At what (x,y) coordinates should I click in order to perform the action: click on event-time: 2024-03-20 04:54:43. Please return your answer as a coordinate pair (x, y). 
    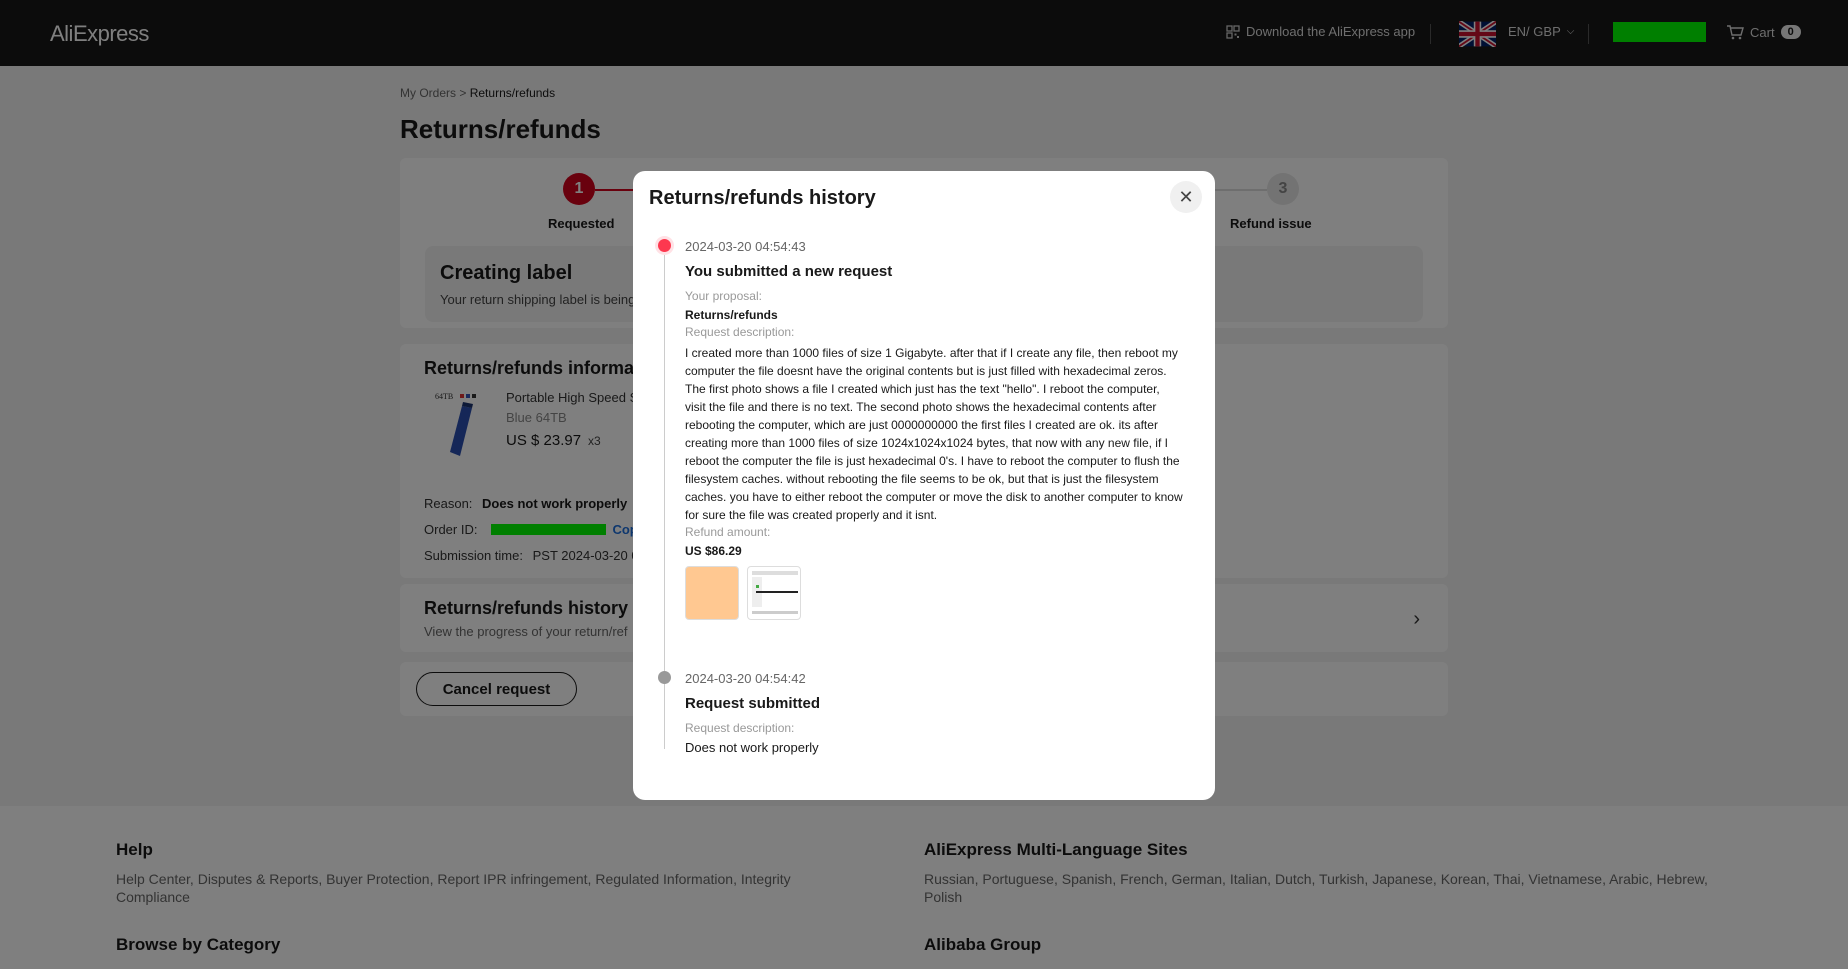
    Looking at the image, I should click on (745, 246).